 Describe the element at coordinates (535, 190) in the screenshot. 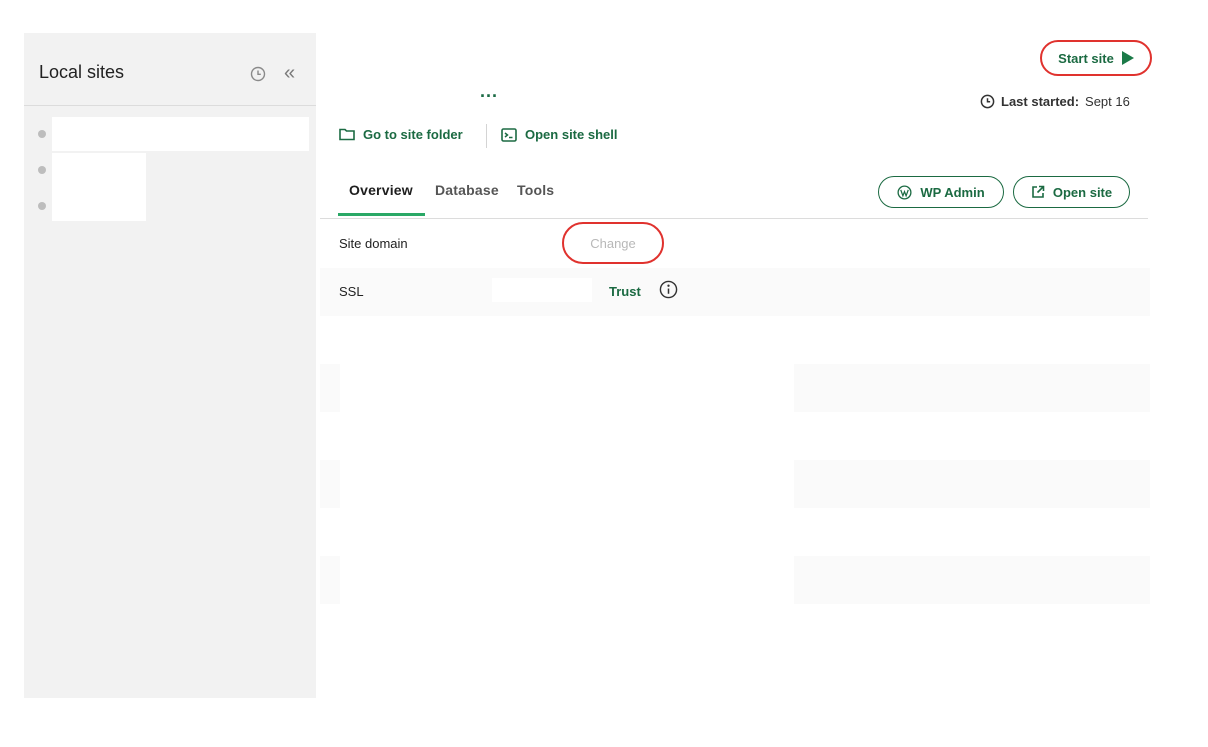

I see `tab-tools: Tools` at that location.